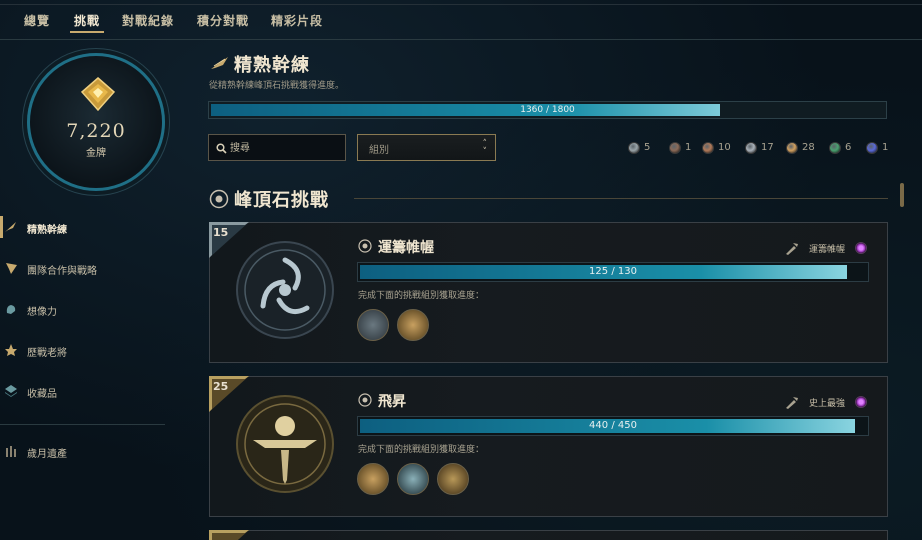 The width and height of the screenshot is (922, 540). Describe the element at coordinates (902, 195) in the screenshot. I see `scrollbar-thumb` at that location.